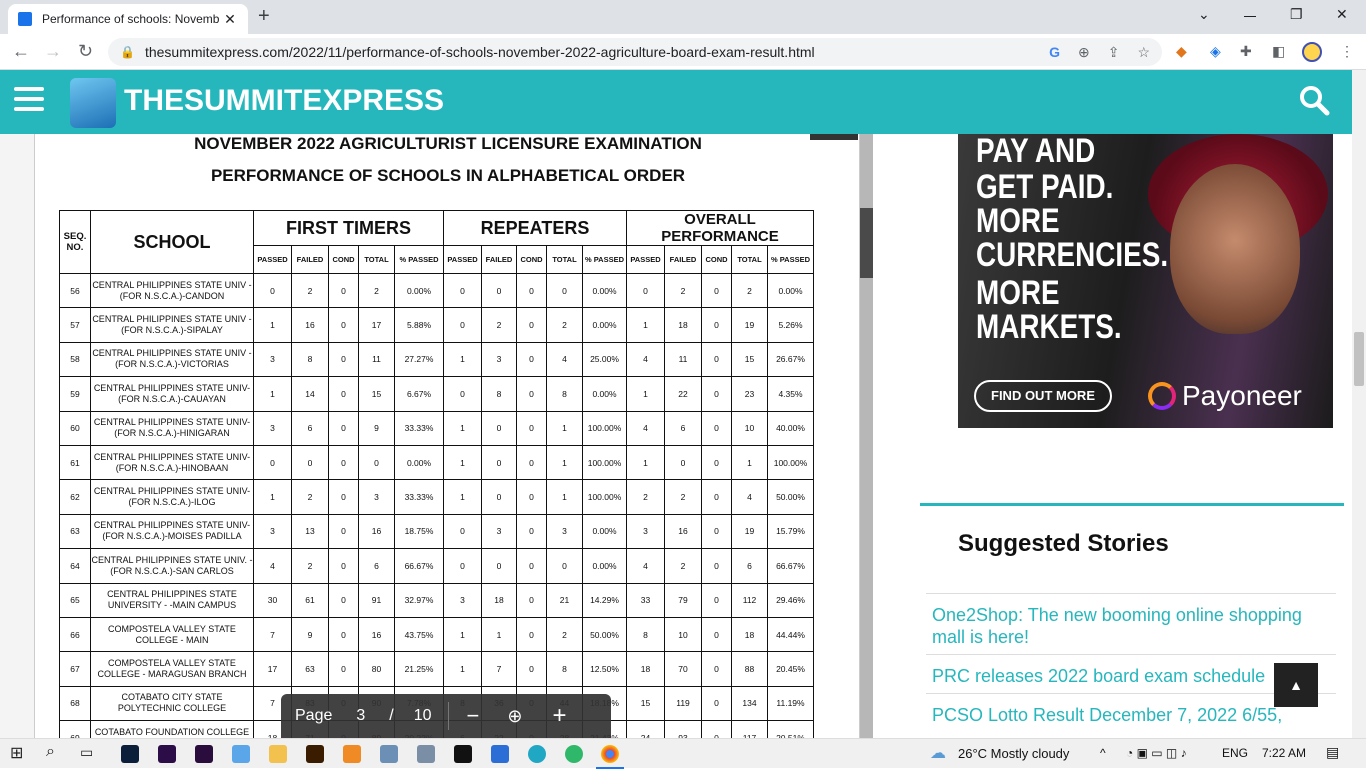  What do you see at coordinates (284, 101) in the screenshot?
I see `site-logo-text: THESUMMITEXPRESS` at bounding box center [284, 101].